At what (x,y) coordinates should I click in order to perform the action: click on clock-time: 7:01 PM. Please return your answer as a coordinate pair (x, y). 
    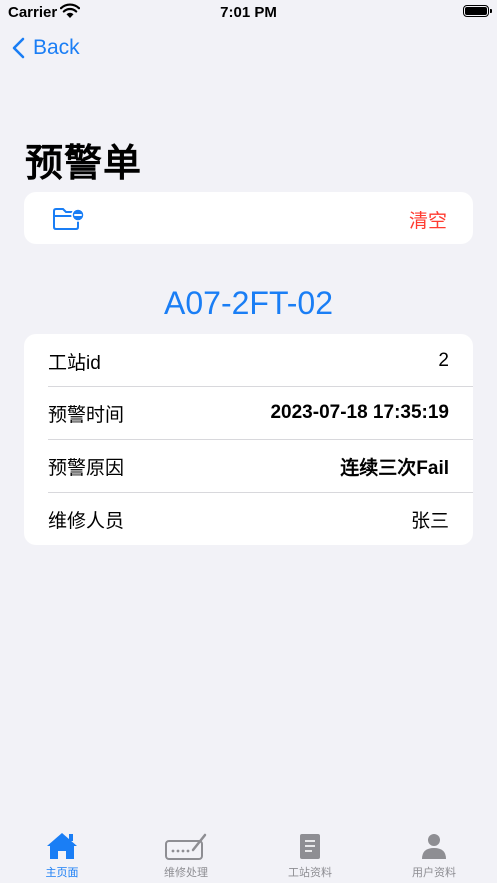
    Looking at the image, I should click on (248, 12).